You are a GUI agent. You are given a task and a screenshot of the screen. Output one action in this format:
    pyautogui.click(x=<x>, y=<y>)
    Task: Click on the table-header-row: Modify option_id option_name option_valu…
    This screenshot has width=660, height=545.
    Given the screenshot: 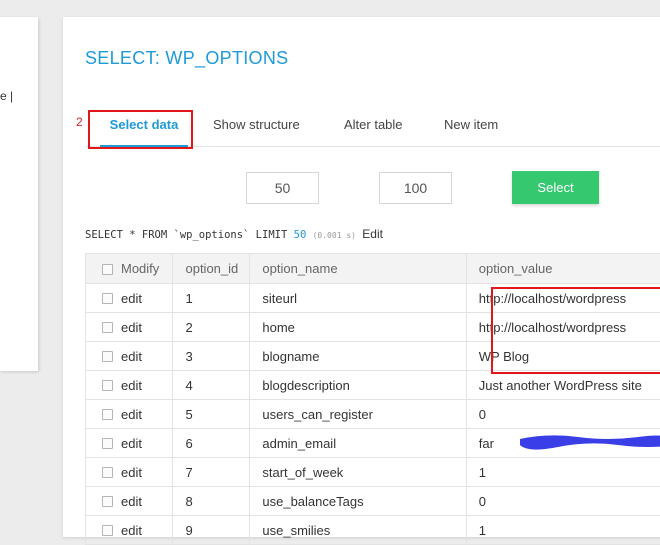 What is the action you would take?
    pyautogui.click(x=373, y=269)
    